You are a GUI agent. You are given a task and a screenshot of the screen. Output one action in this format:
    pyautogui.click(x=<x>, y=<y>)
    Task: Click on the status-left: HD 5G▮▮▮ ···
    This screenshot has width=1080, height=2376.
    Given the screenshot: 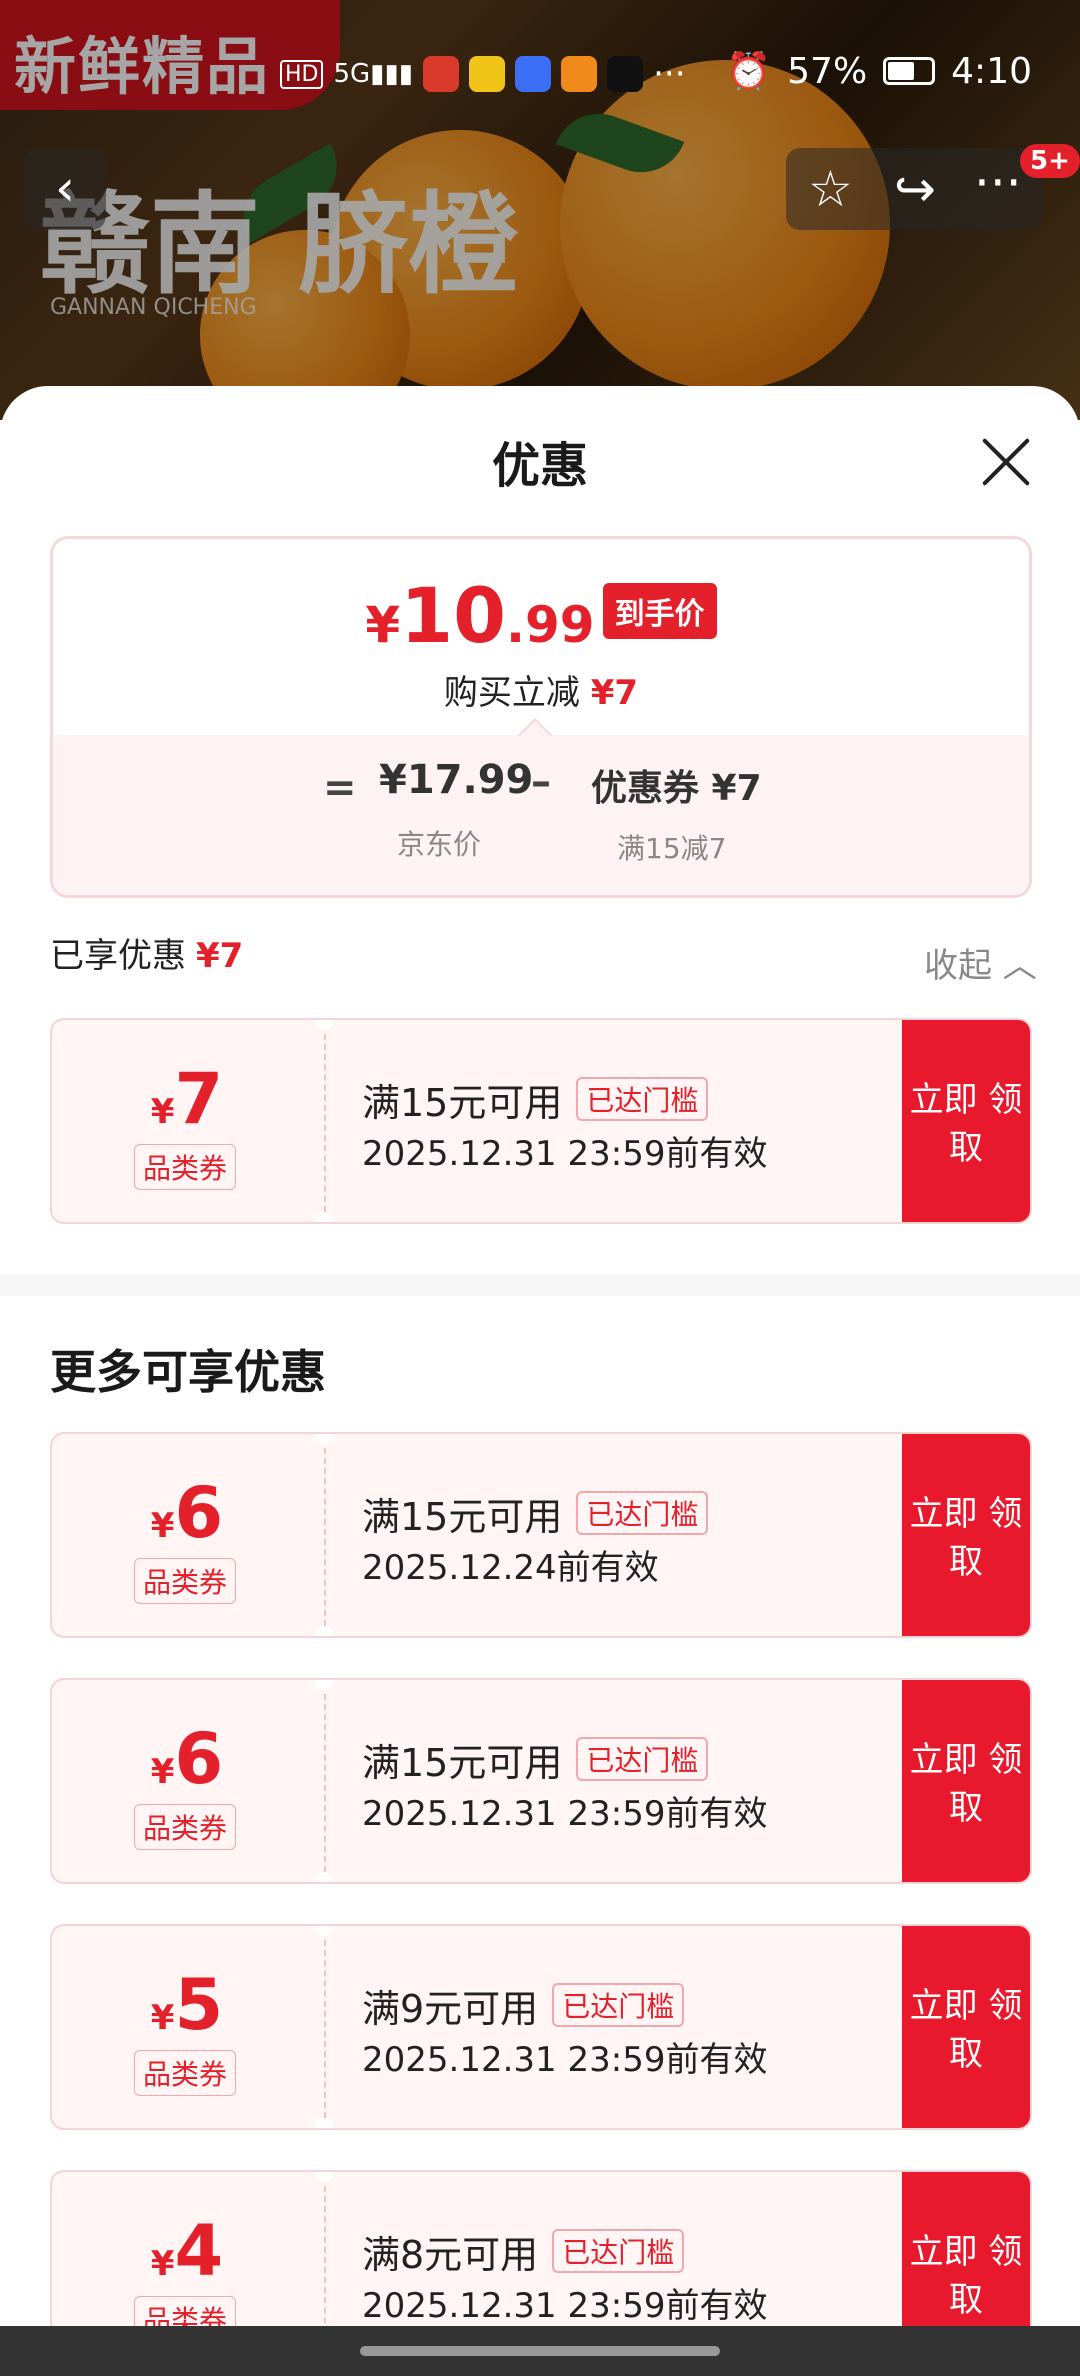 What is the action you would take?
    pyautogui.click(x=483, y=74)
    